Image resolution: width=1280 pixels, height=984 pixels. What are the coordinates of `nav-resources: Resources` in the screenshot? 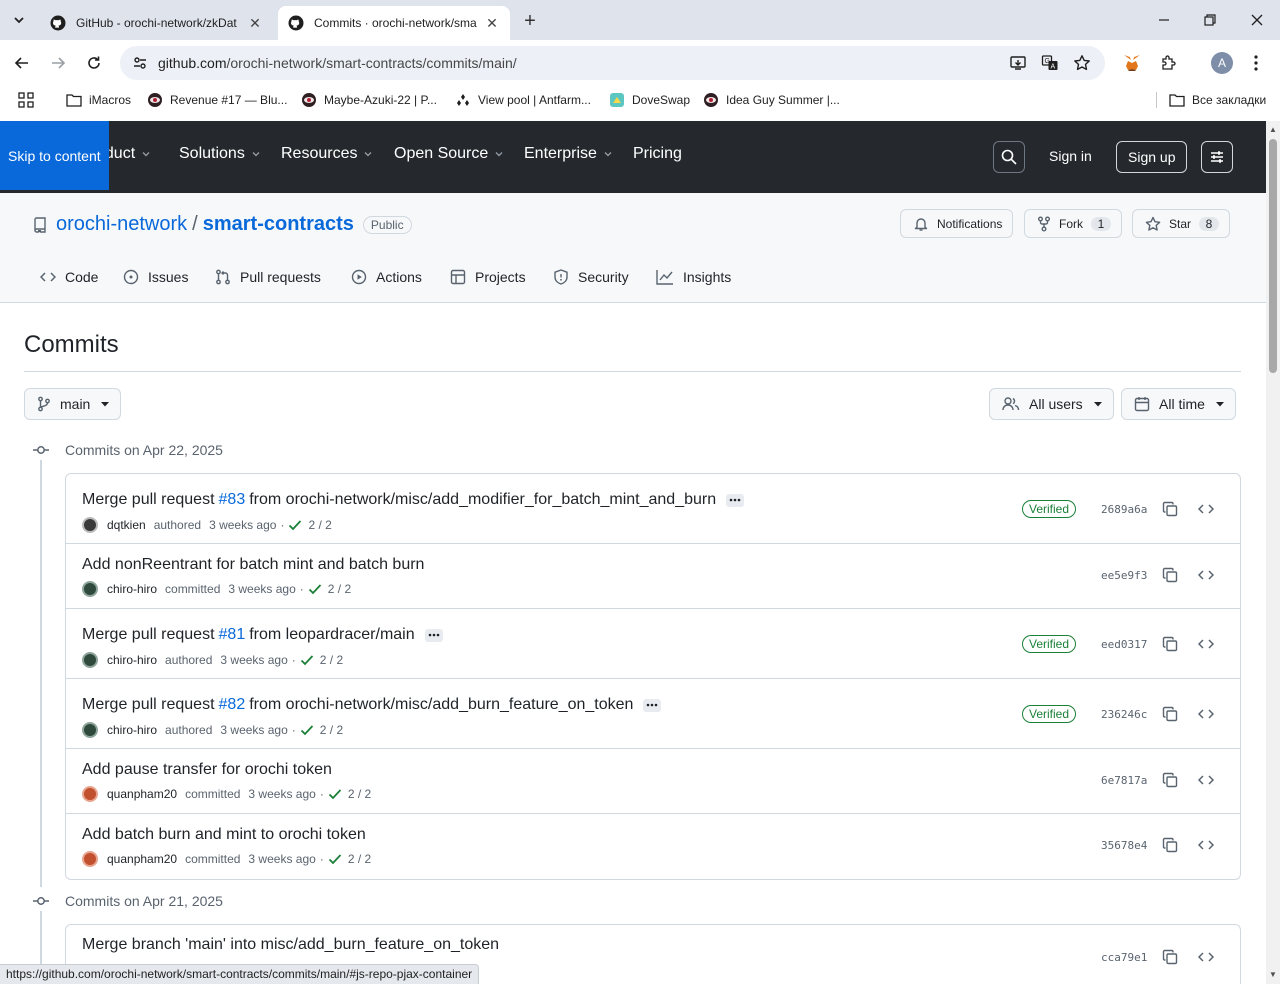 It's located at (327, 154).